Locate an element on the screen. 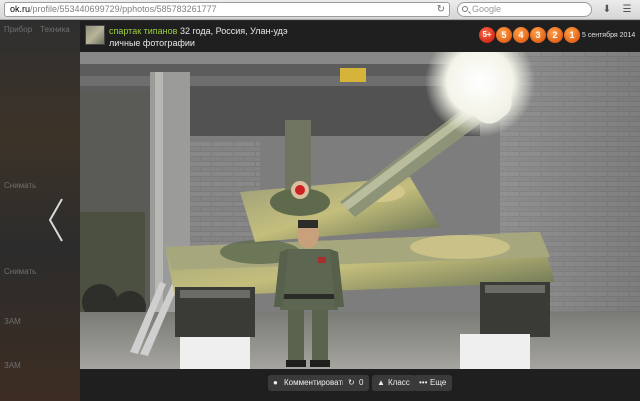 The image size is (640, 401). comment-button: ● Комментировать is located at coordinates (310, 383).